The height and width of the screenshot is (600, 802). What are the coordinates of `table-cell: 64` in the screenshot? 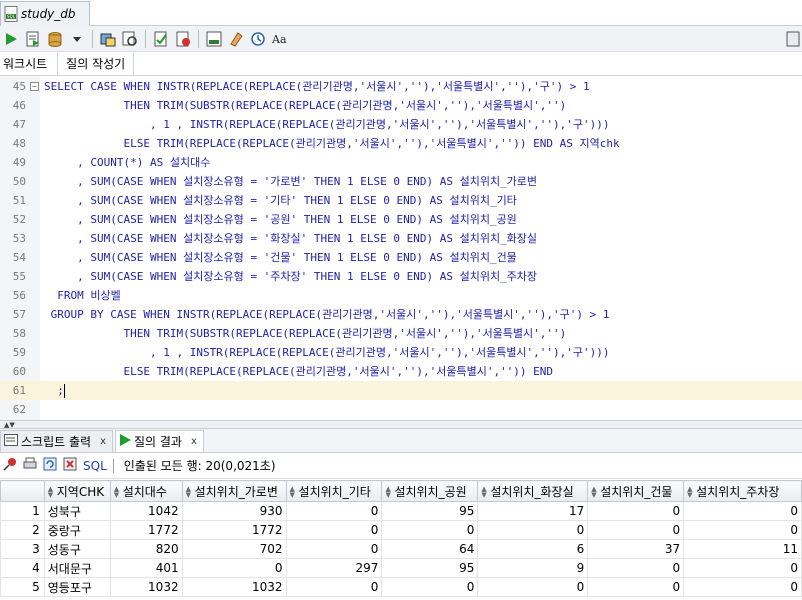 It's located at (430, 549).